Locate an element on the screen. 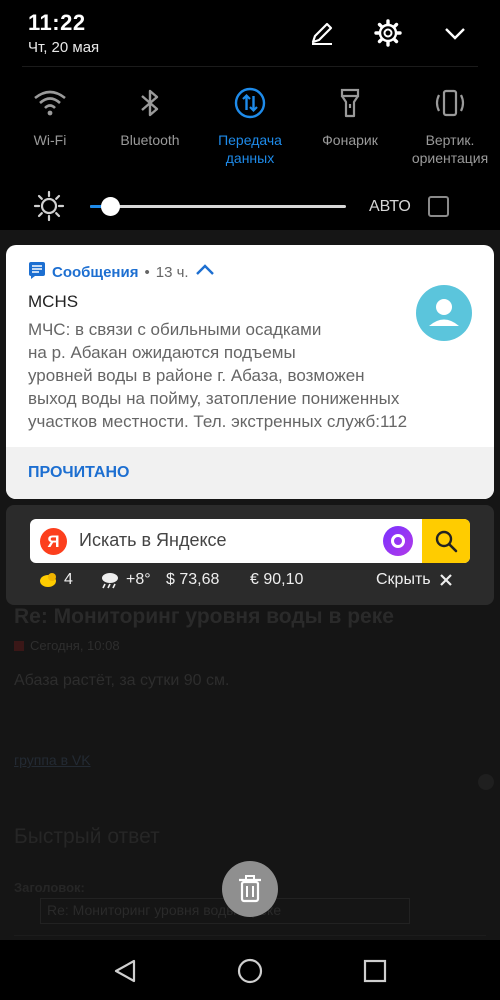  header-divider is located at coordinates (250, 66).